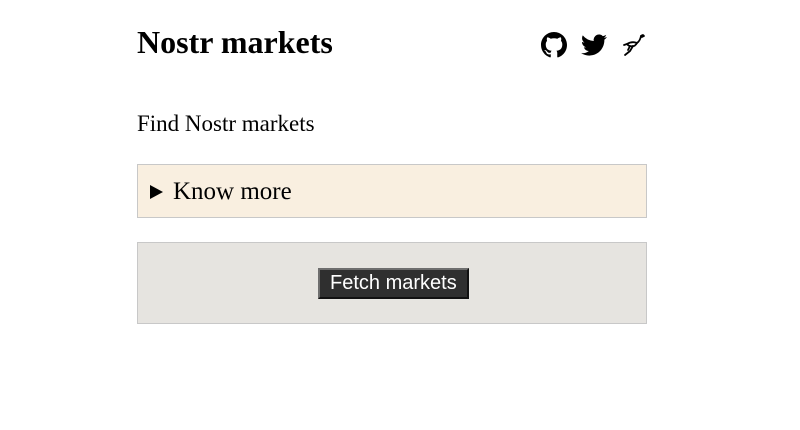  I want to click on know-more-summary: Know more, so click(221, 192).